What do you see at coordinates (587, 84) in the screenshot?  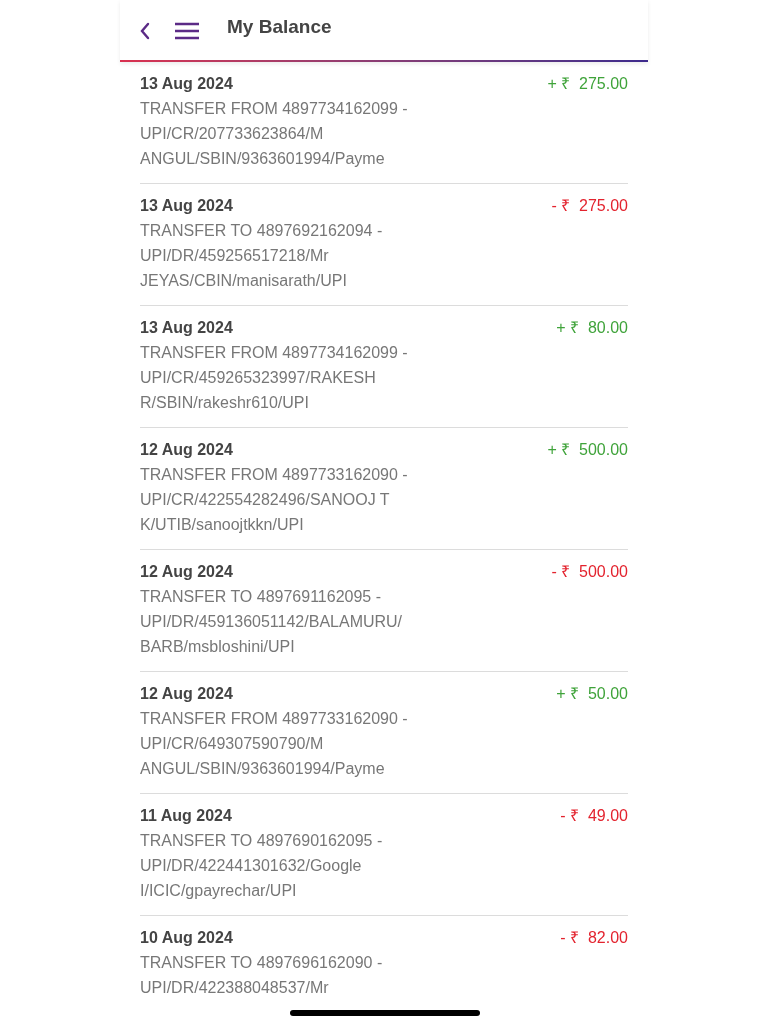 I see `transaction-amount: + ₹ 275.00` at bounding box center [587, 84].